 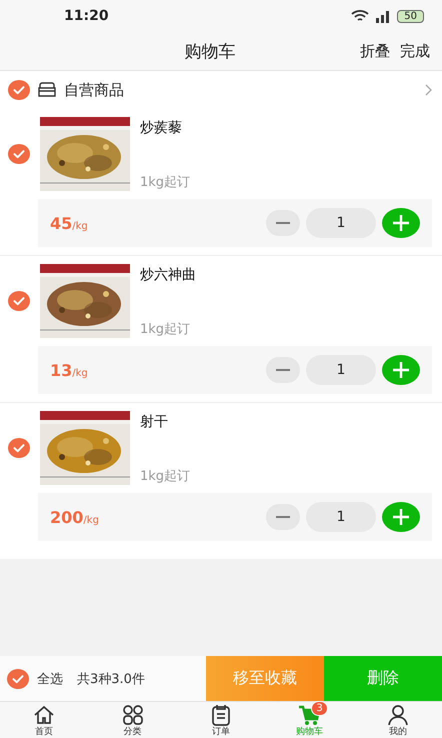 I want to click on cart-count-badge: 3, so click(x=319, y=708).